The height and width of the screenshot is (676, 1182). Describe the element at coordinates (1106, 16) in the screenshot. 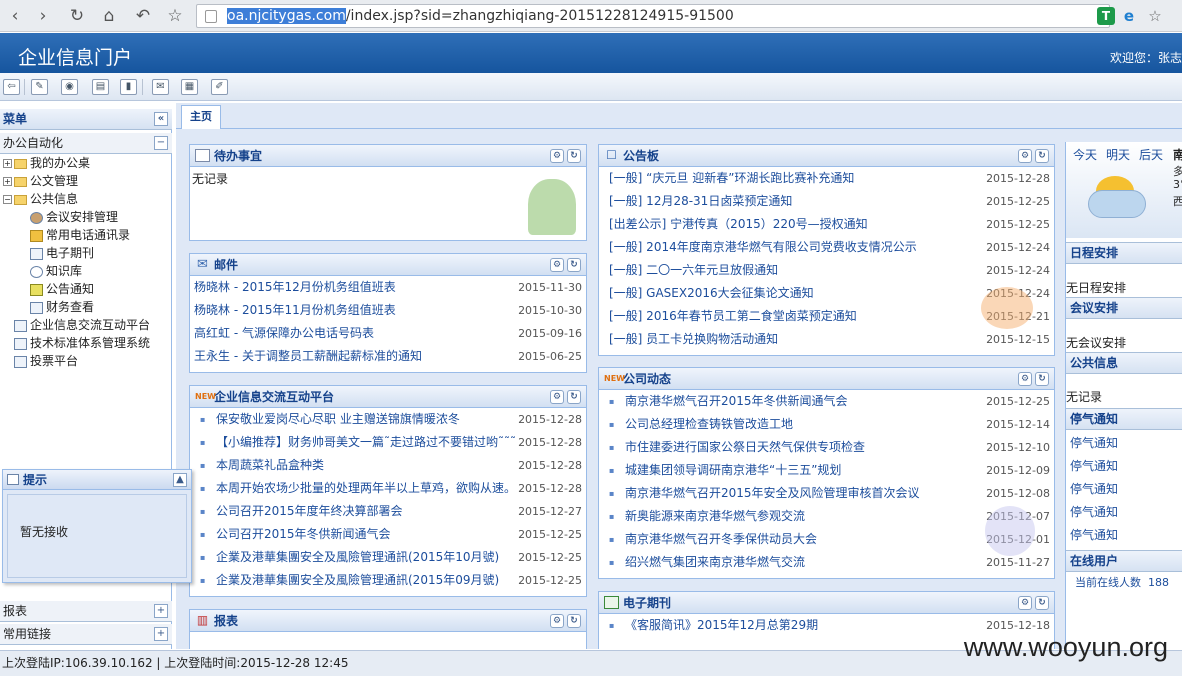

I see `translate-extension-icon: T` at that location.